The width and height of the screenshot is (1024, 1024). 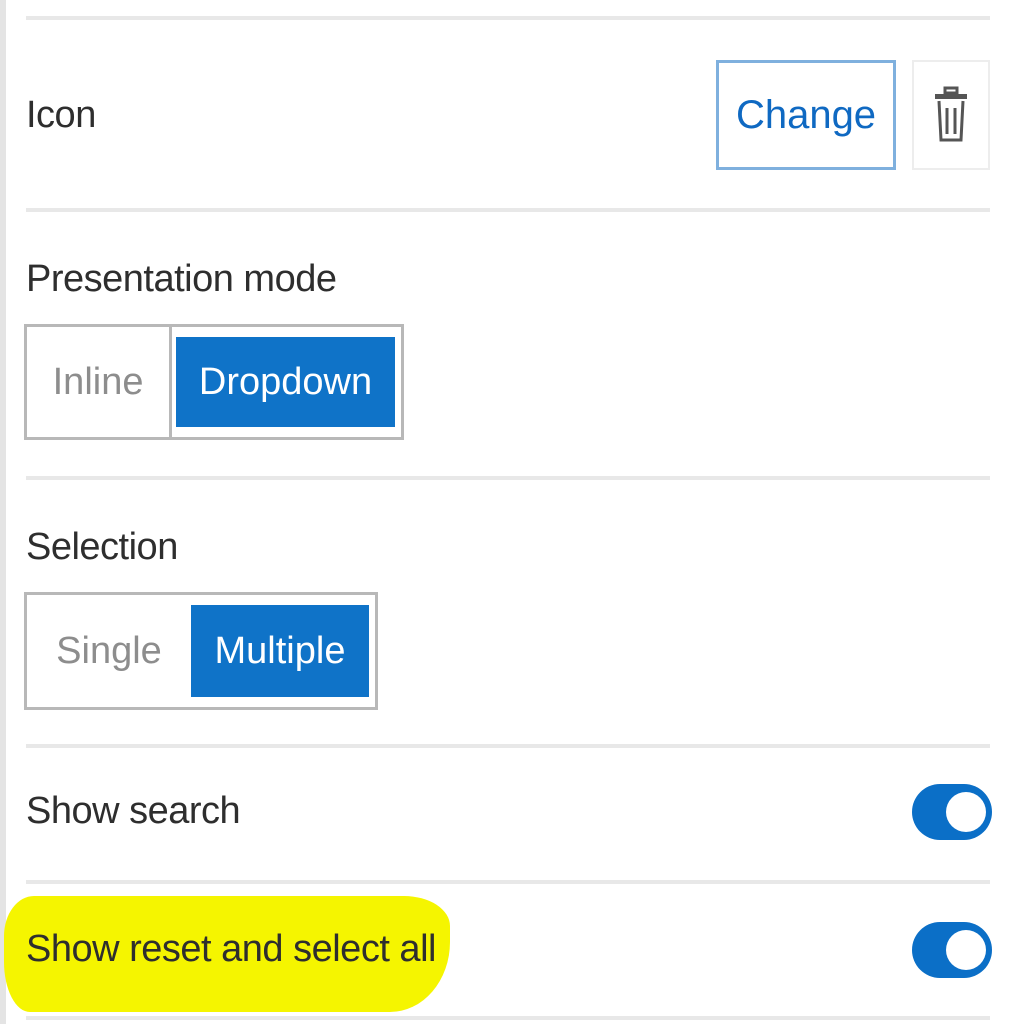 I want to click on delete-icon-button, so click(x=951, y=115).